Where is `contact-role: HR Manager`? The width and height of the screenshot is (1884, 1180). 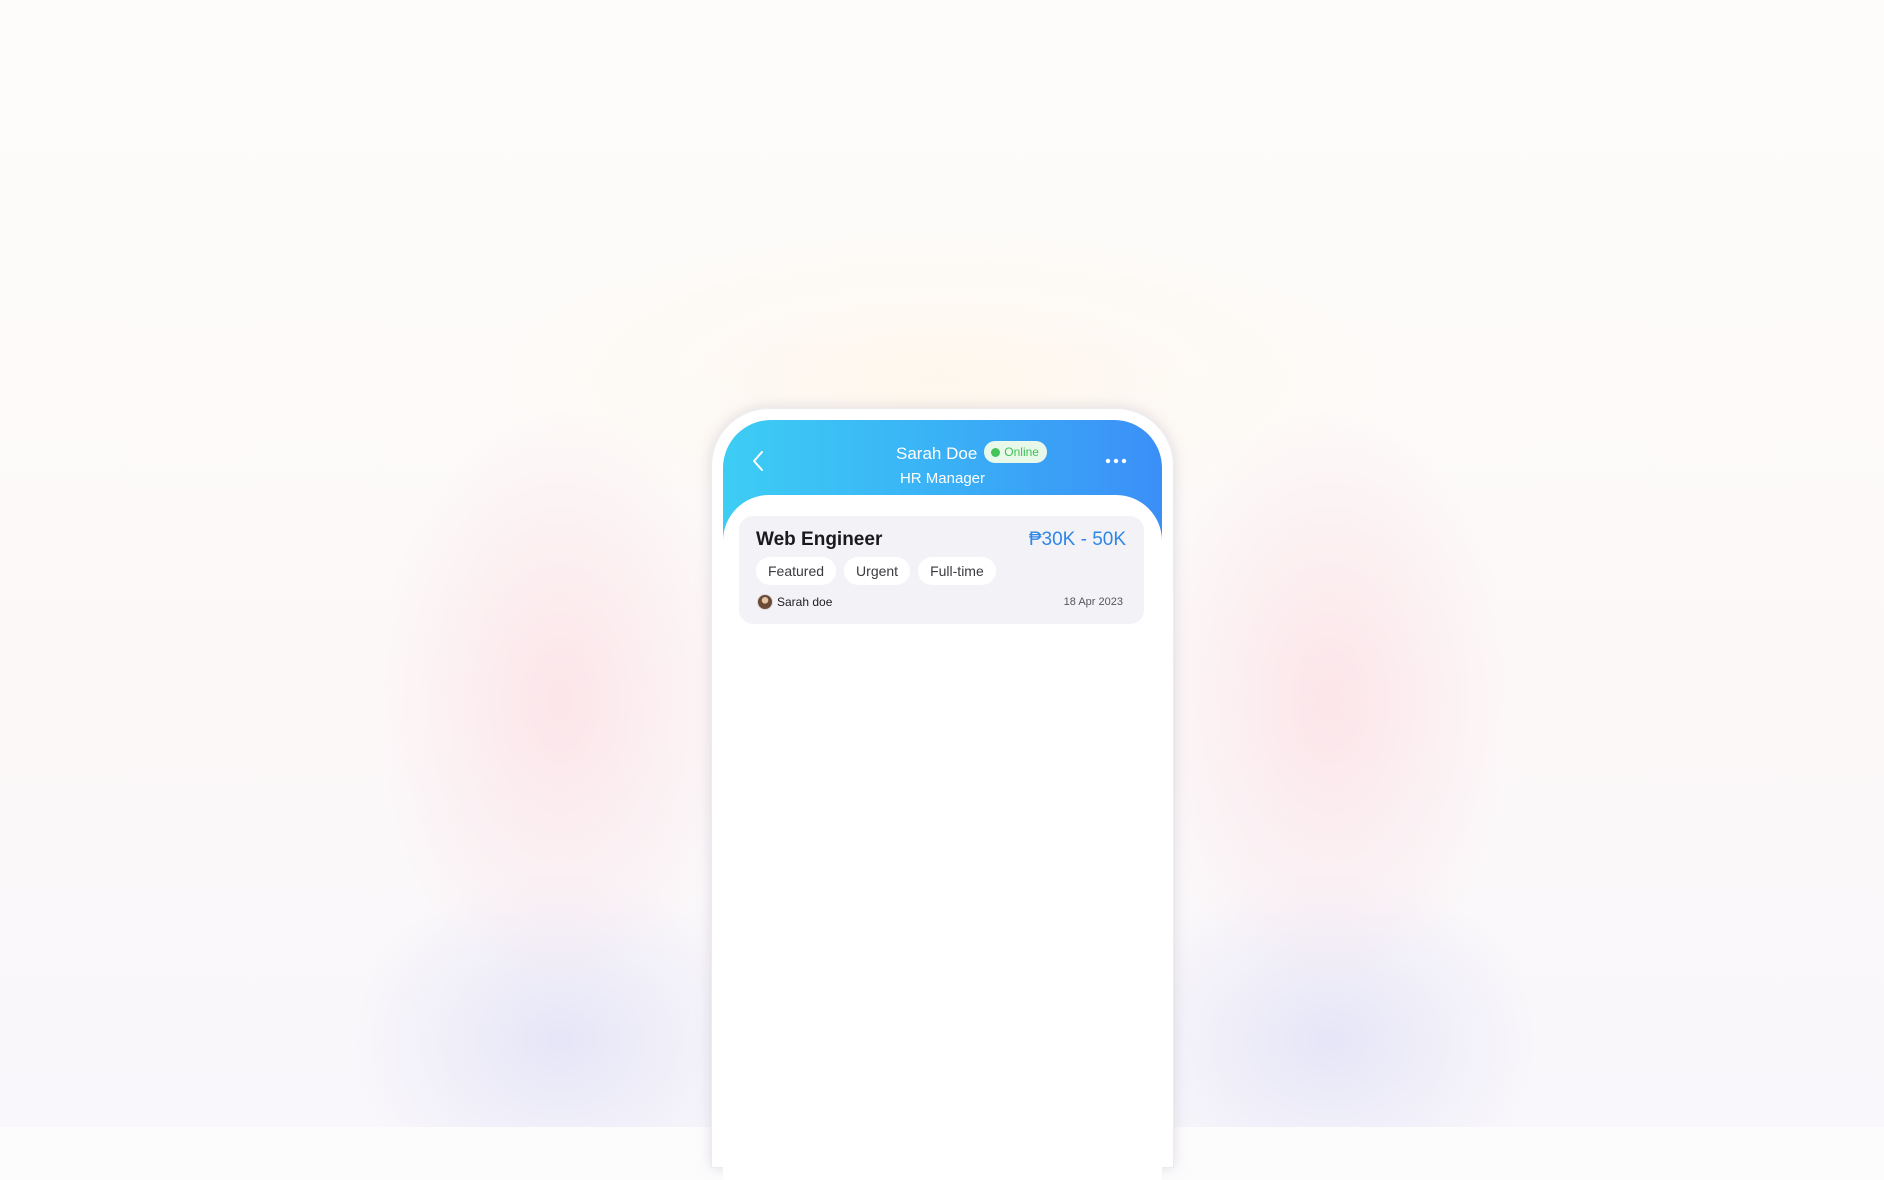
contact-role: HR Manager is located at coordinates (942, 478).